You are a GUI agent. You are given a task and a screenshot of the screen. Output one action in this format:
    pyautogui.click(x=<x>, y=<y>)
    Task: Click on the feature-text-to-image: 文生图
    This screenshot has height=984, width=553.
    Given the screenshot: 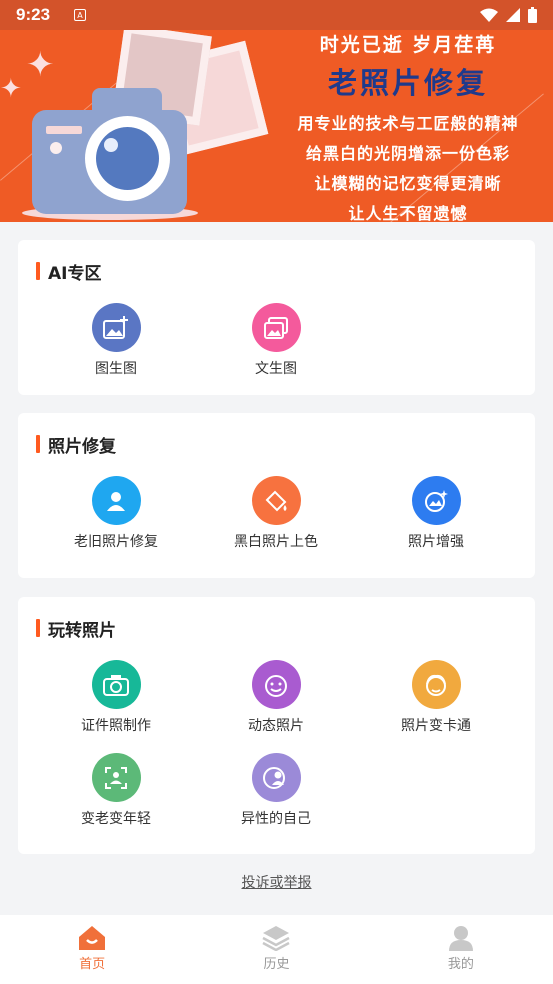 What is the action you would take?
    pyautogui.click(x=276, y=340)
    